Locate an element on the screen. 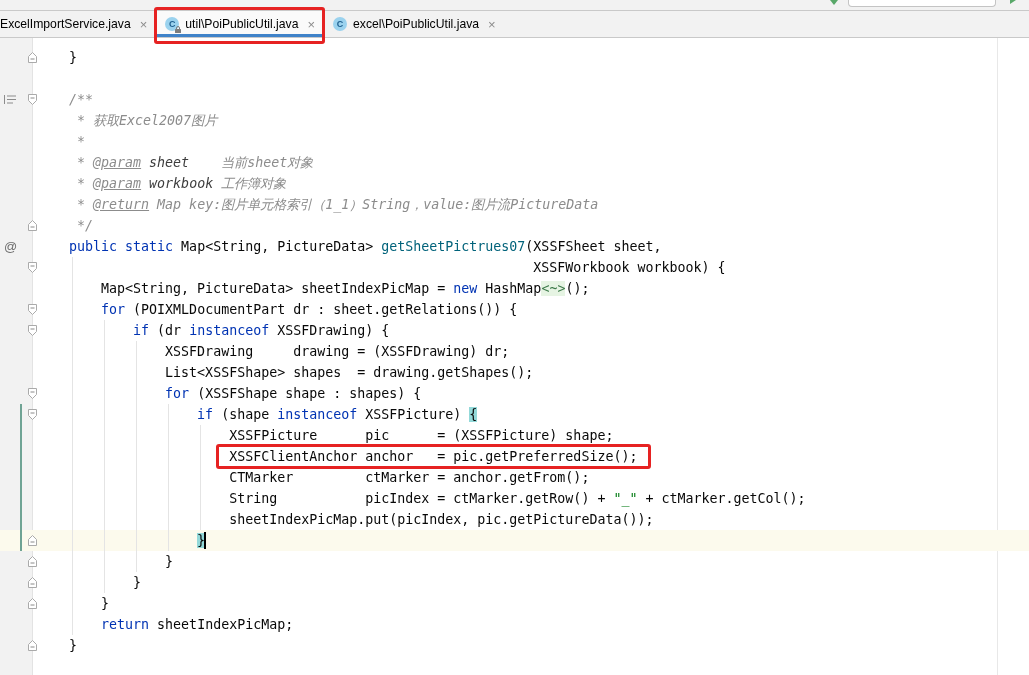  code-line: XSSFDrawing drawing = (XSSFDrawing) dr; is located at coordinates (337, 351).